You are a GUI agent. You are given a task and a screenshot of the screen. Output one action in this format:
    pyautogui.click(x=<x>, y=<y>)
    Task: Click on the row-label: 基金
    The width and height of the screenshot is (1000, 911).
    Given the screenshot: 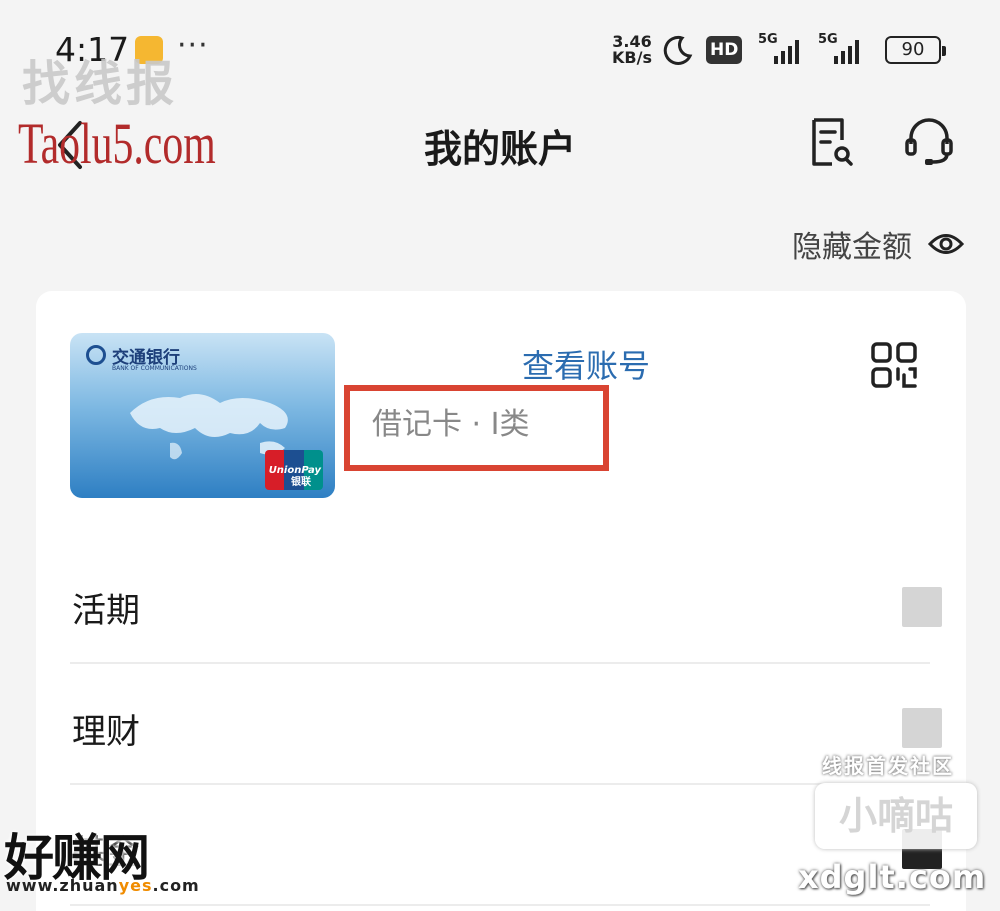 What is the action you would take?
    pyautogui.click(x=106, y=853)
    